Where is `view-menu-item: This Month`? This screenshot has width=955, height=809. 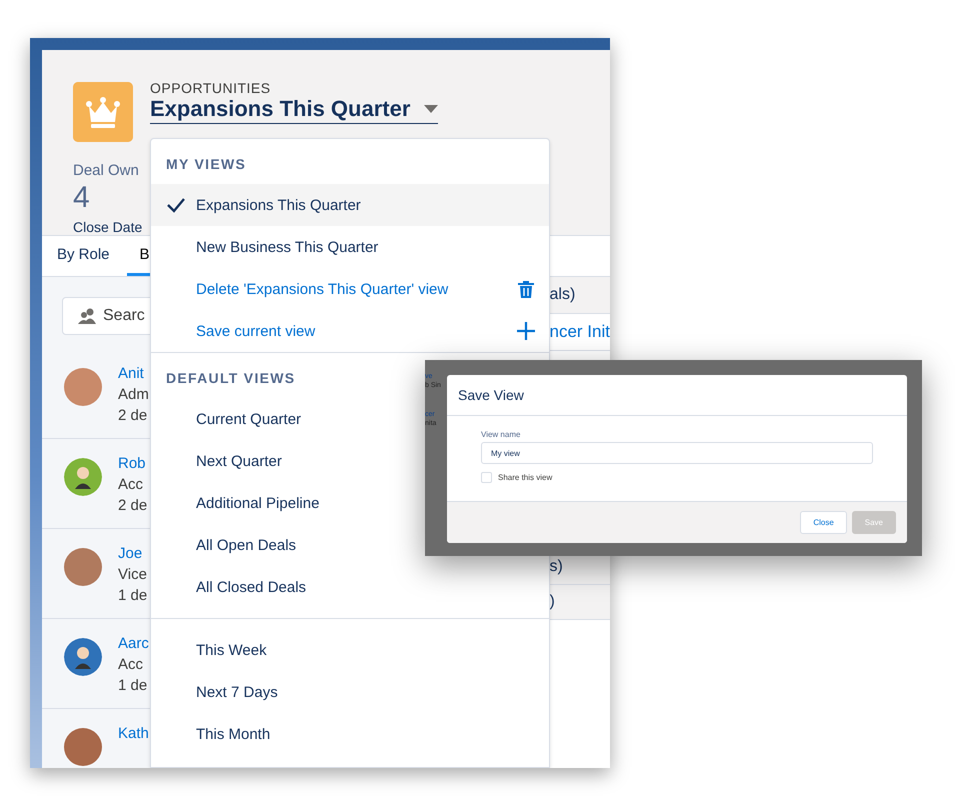
view-menu-item: This Month is located at coordinates (350, 734).